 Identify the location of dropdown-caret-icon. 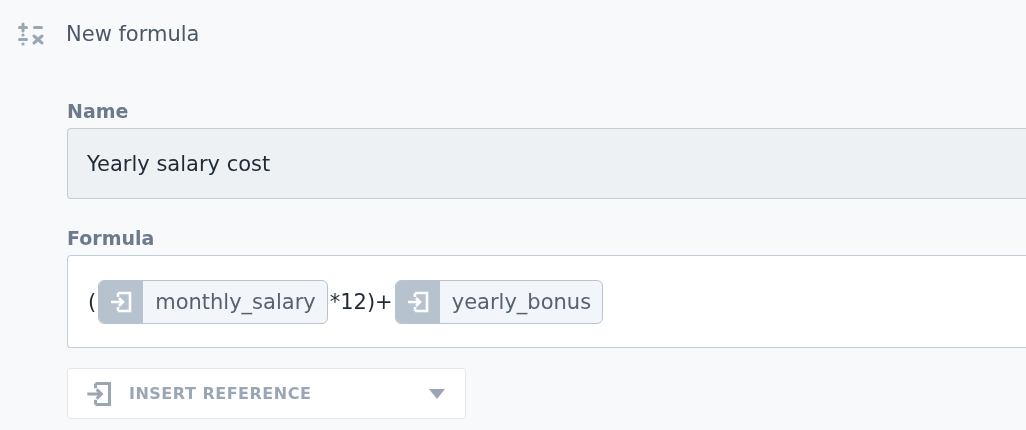
(437, 393).